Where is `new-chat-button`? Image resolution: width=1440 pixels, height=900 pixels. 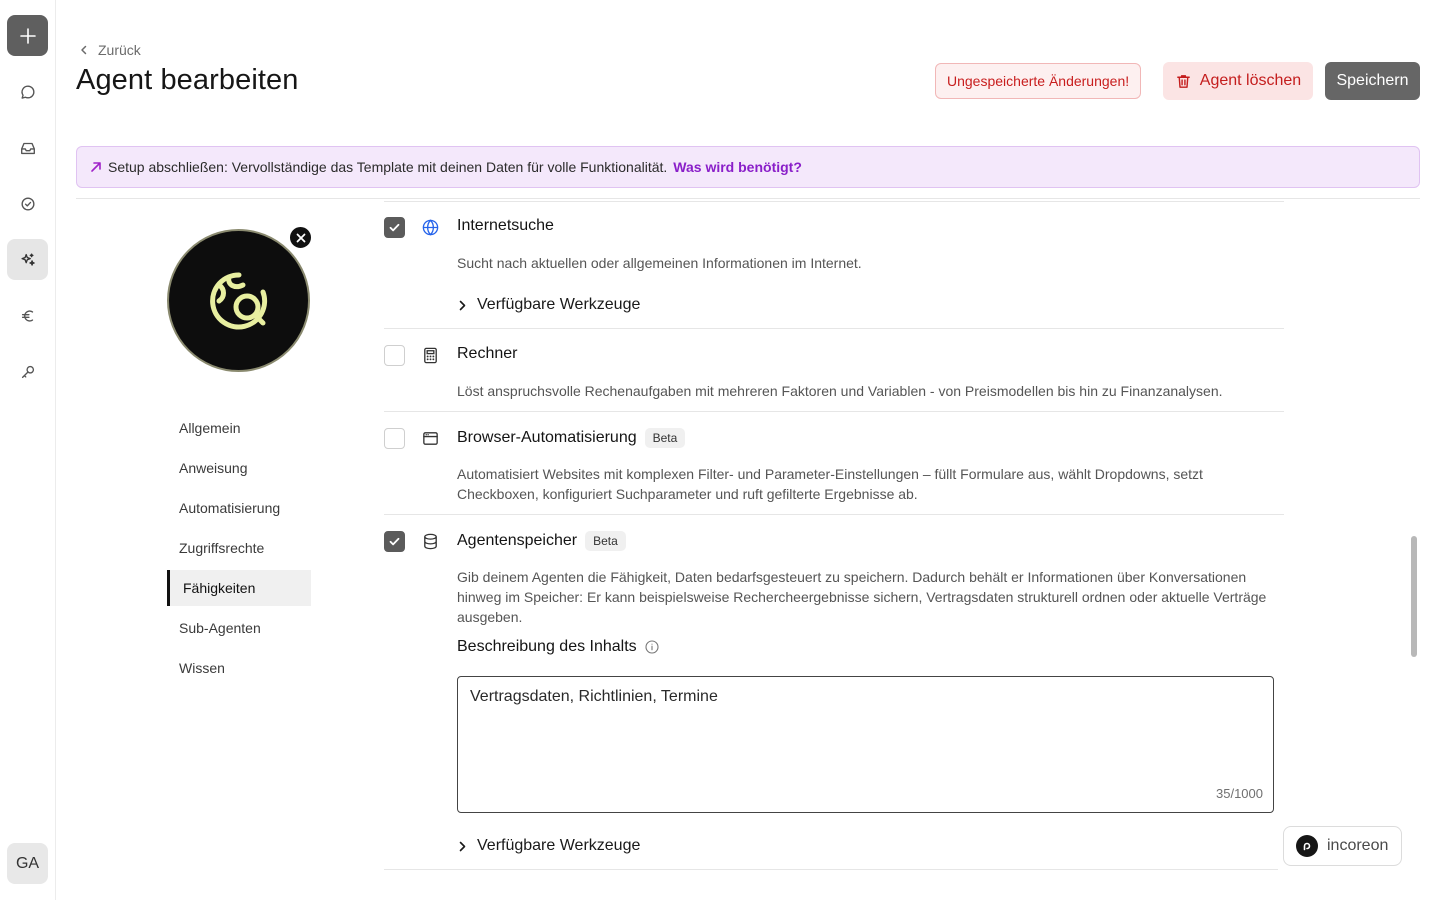
new-chat-button is located at coordinates (27, 35).